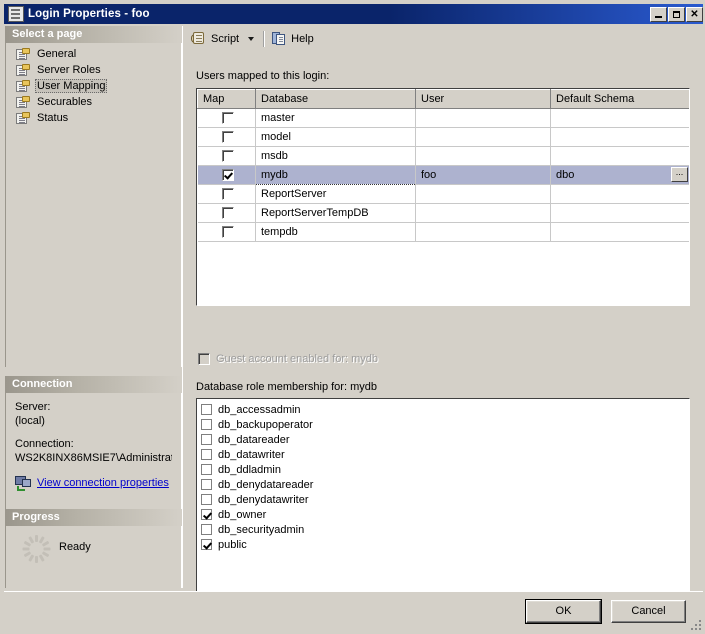 This screenshot has width=705, height=634. What do you see at coordinates (251, 454) in the screenshot?
I see `role-label: db_datawriter` at bounding box center [251, 454].